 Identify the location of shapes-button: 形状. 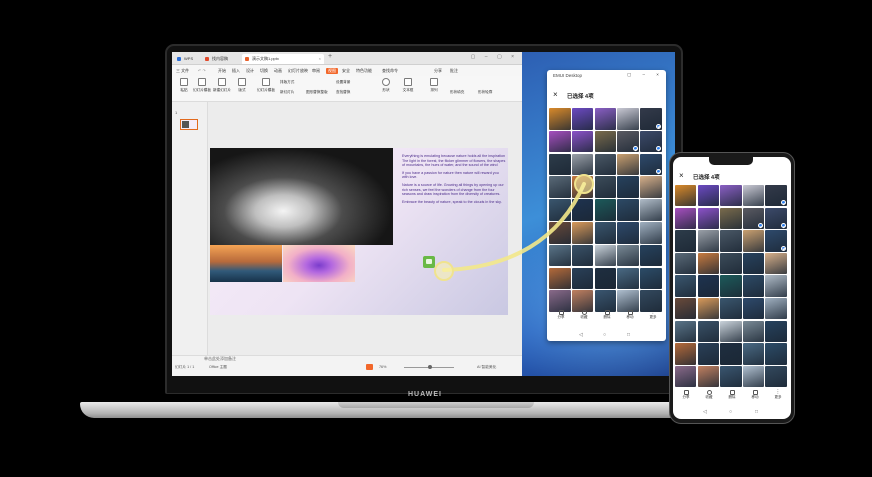
(386, 88).